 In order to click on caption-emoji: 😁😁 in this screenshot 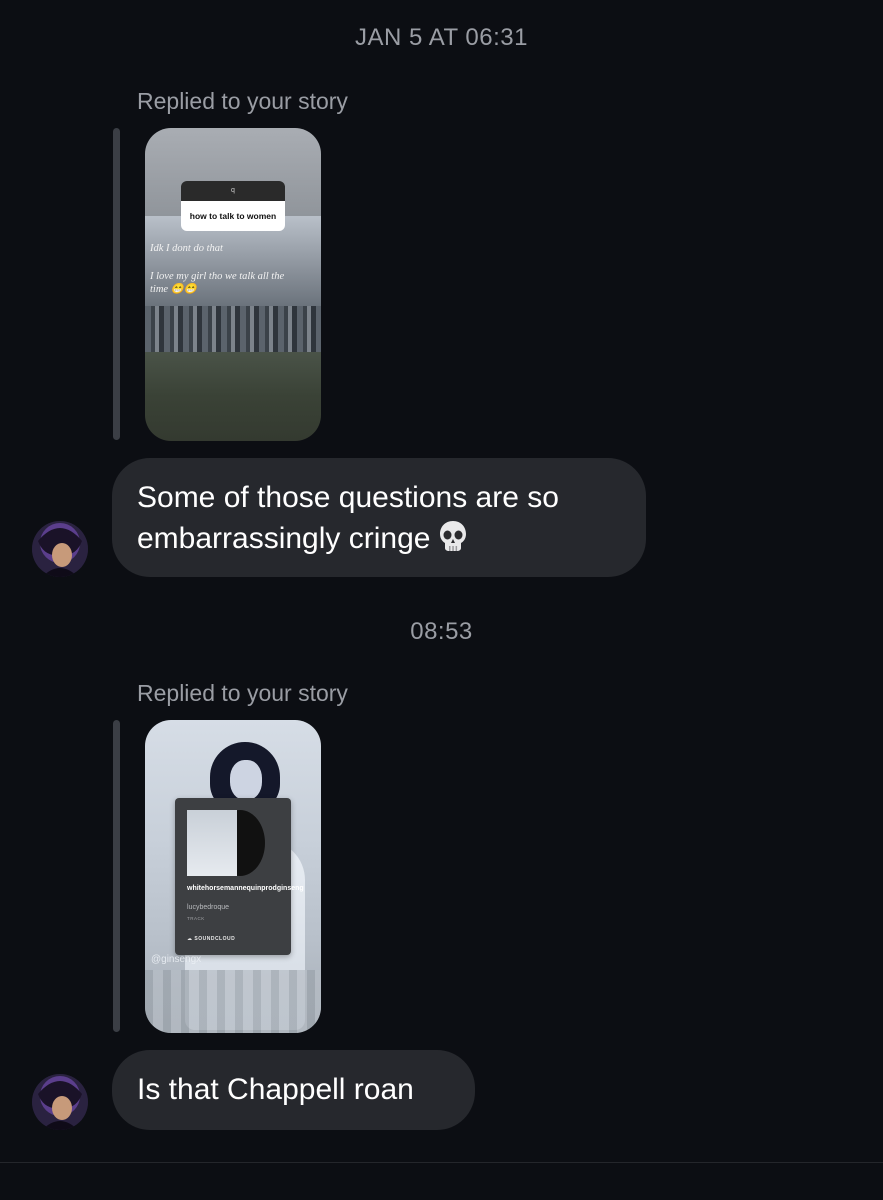, I will do `click(183, 289)`.